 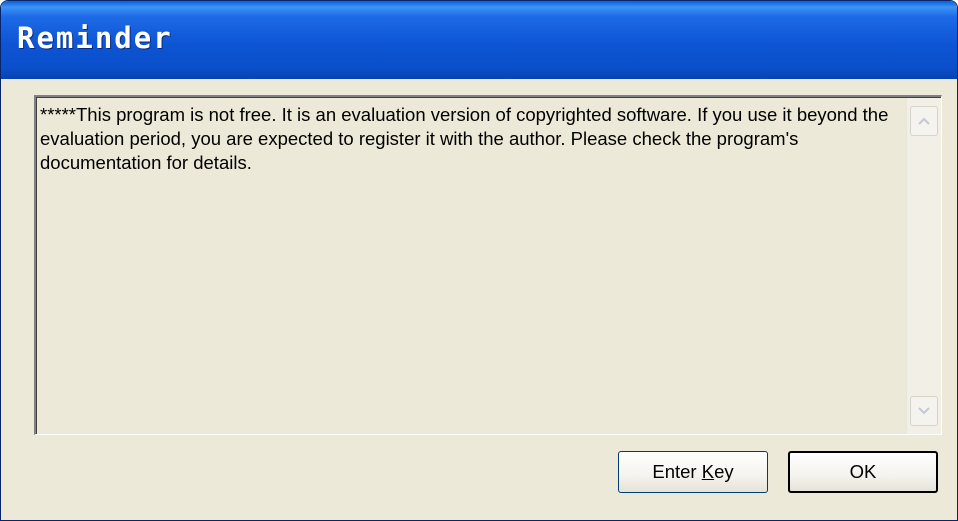 What do you see at coordinates (95, 38) in the screenshot?
I see `window-title: Reminder` at bounding box center [95, 38].